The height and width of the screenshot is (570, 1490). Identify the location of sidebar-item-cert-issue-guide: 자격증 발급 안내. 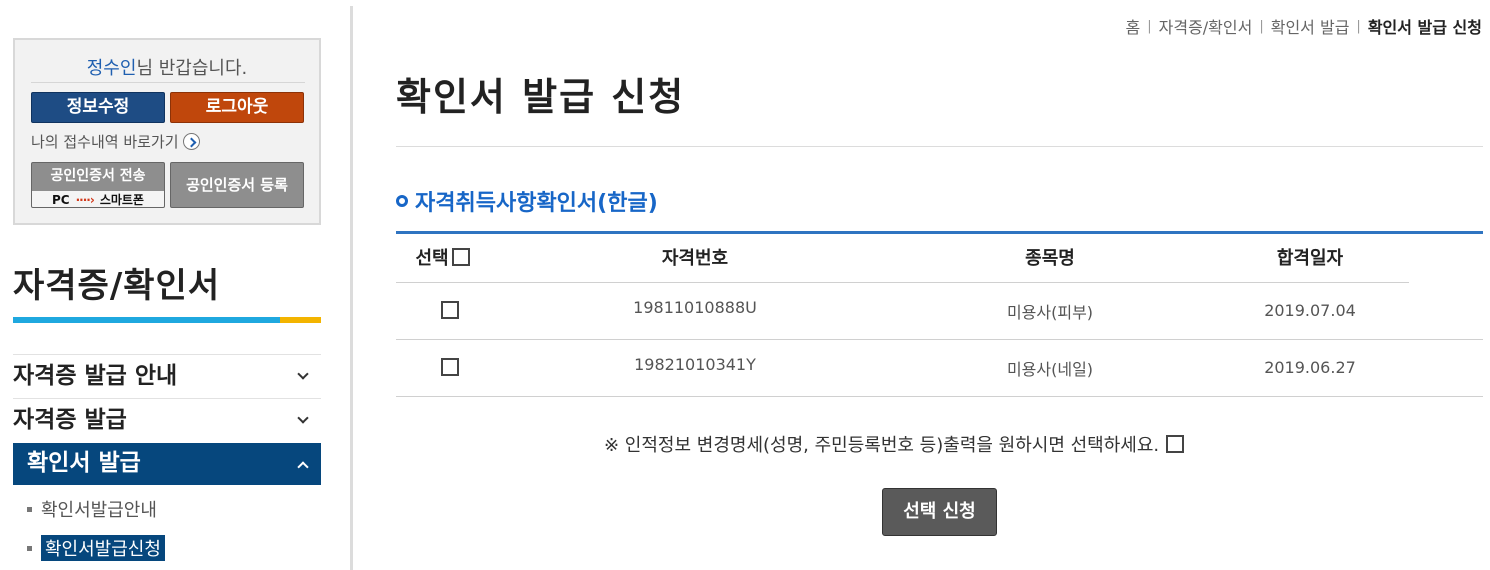
(167, 376).